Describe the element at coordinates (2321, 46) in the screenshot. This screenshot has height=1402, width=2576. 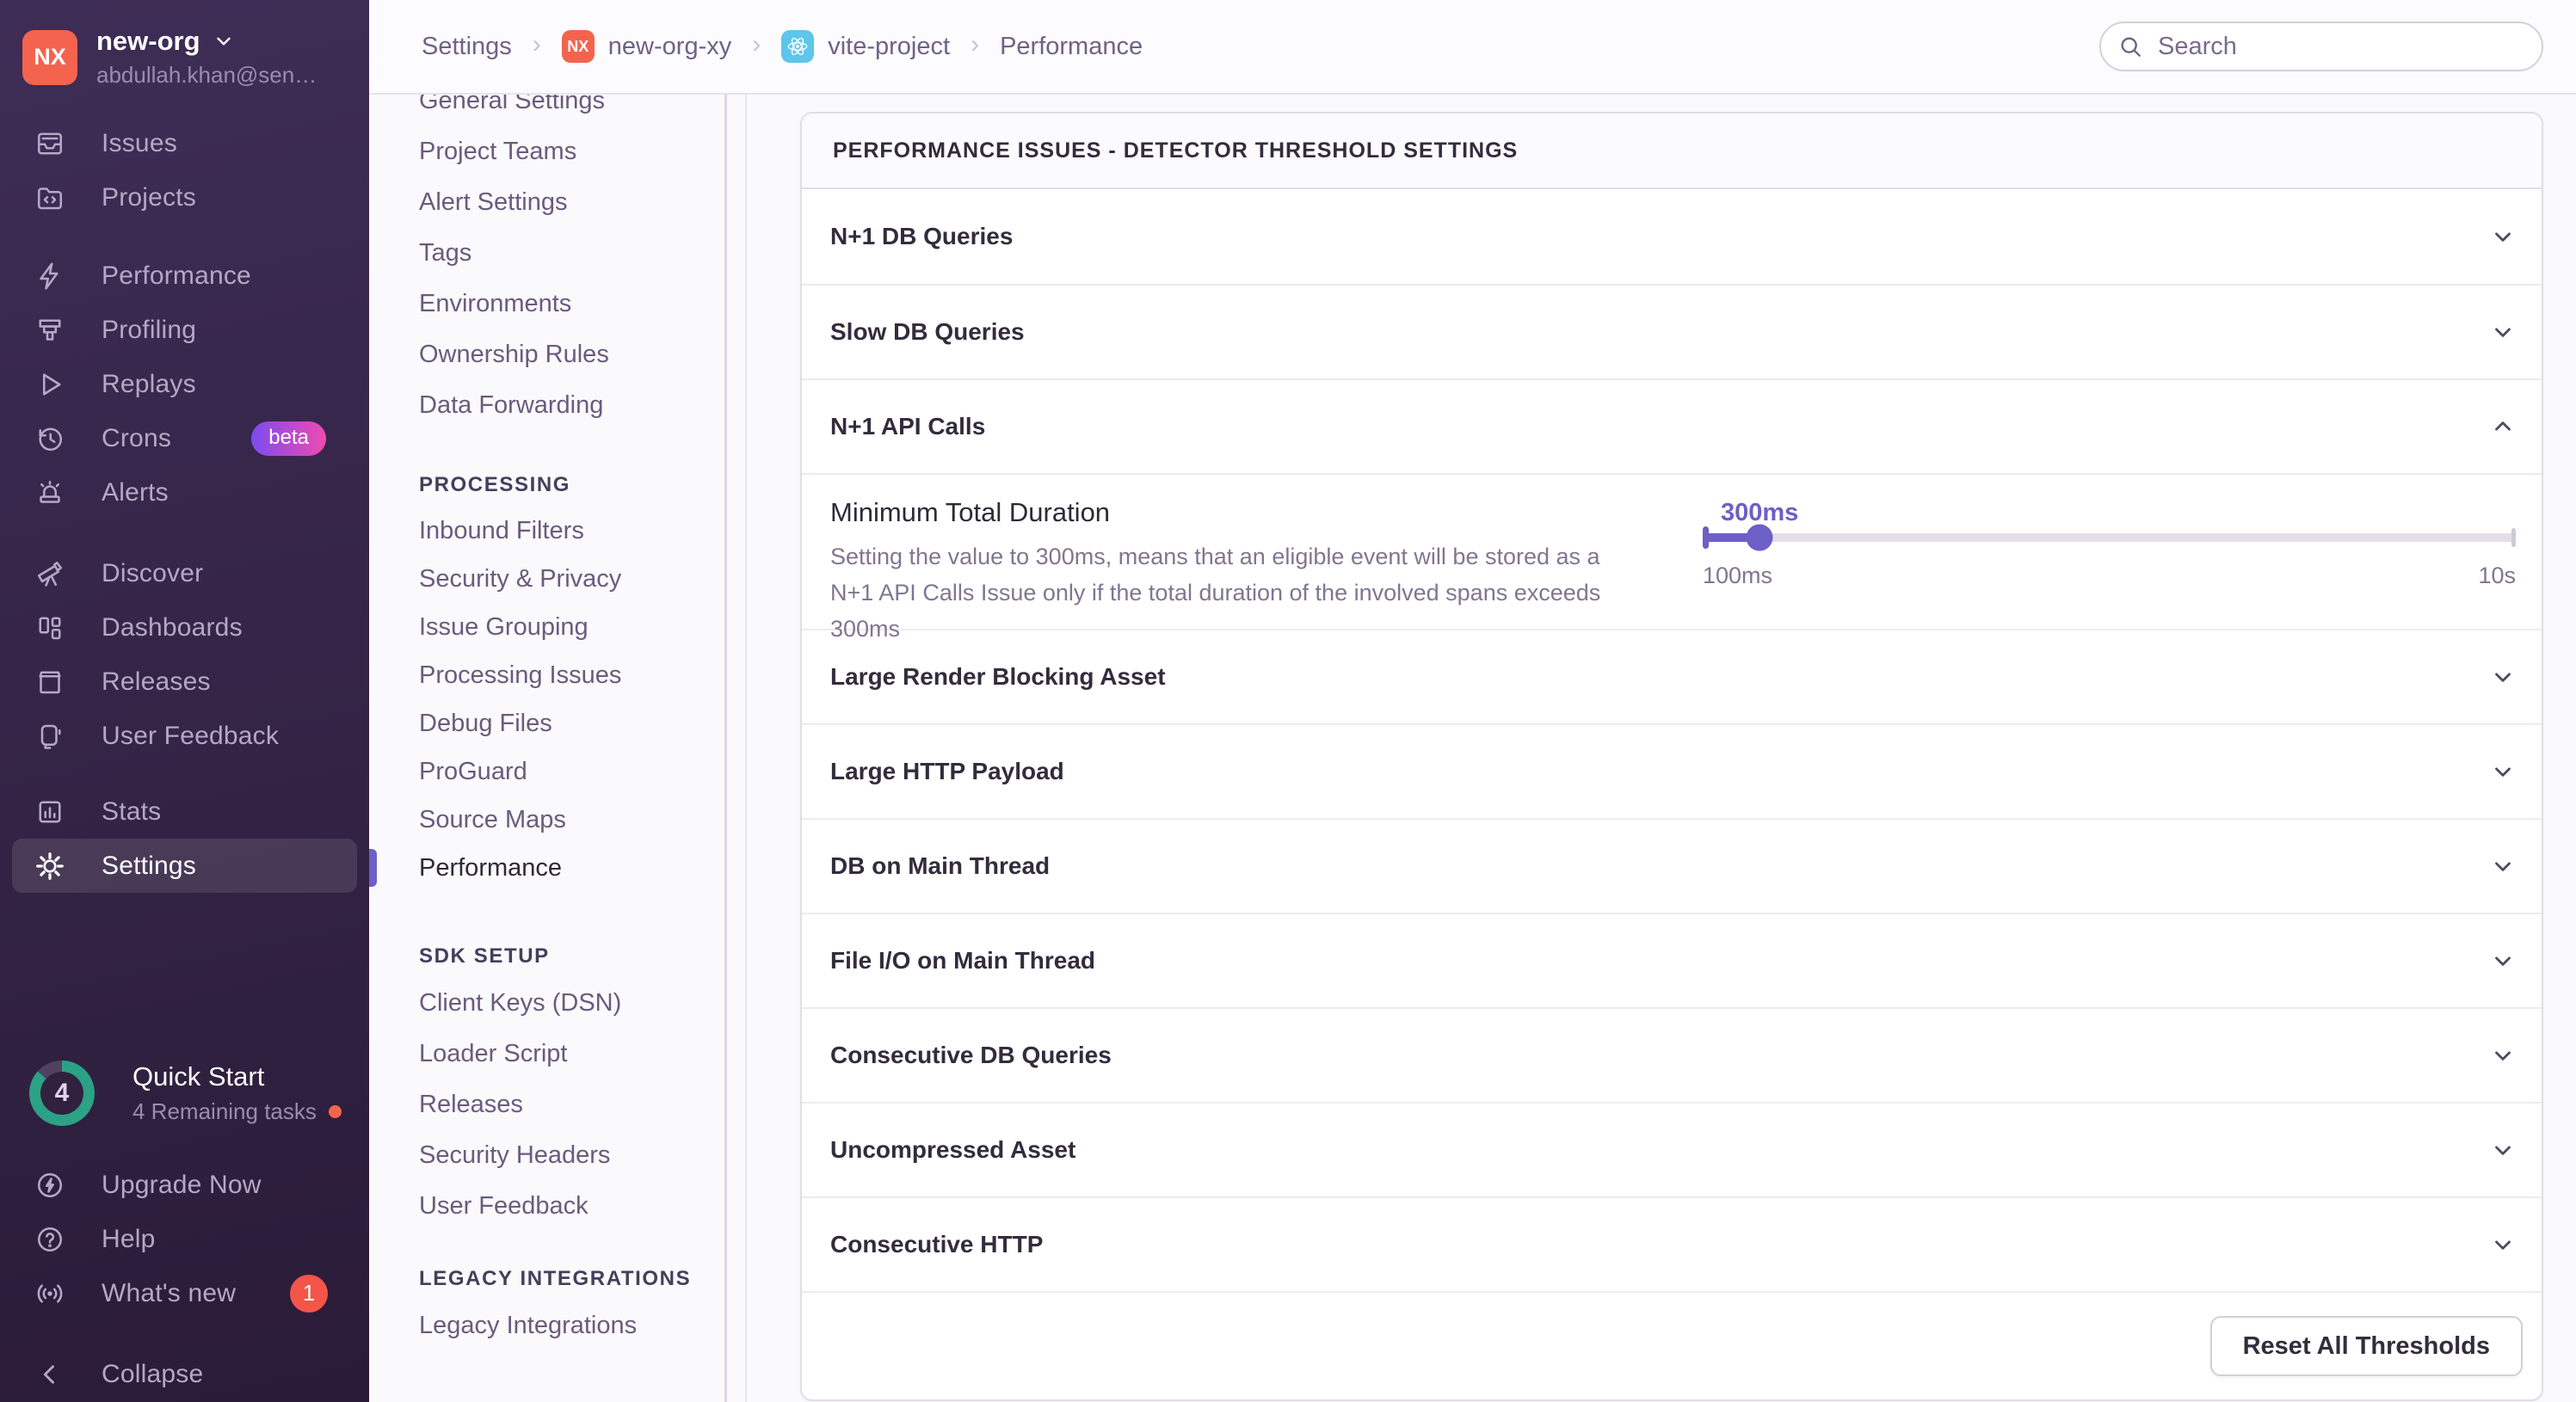
I see `search-input` at that location.